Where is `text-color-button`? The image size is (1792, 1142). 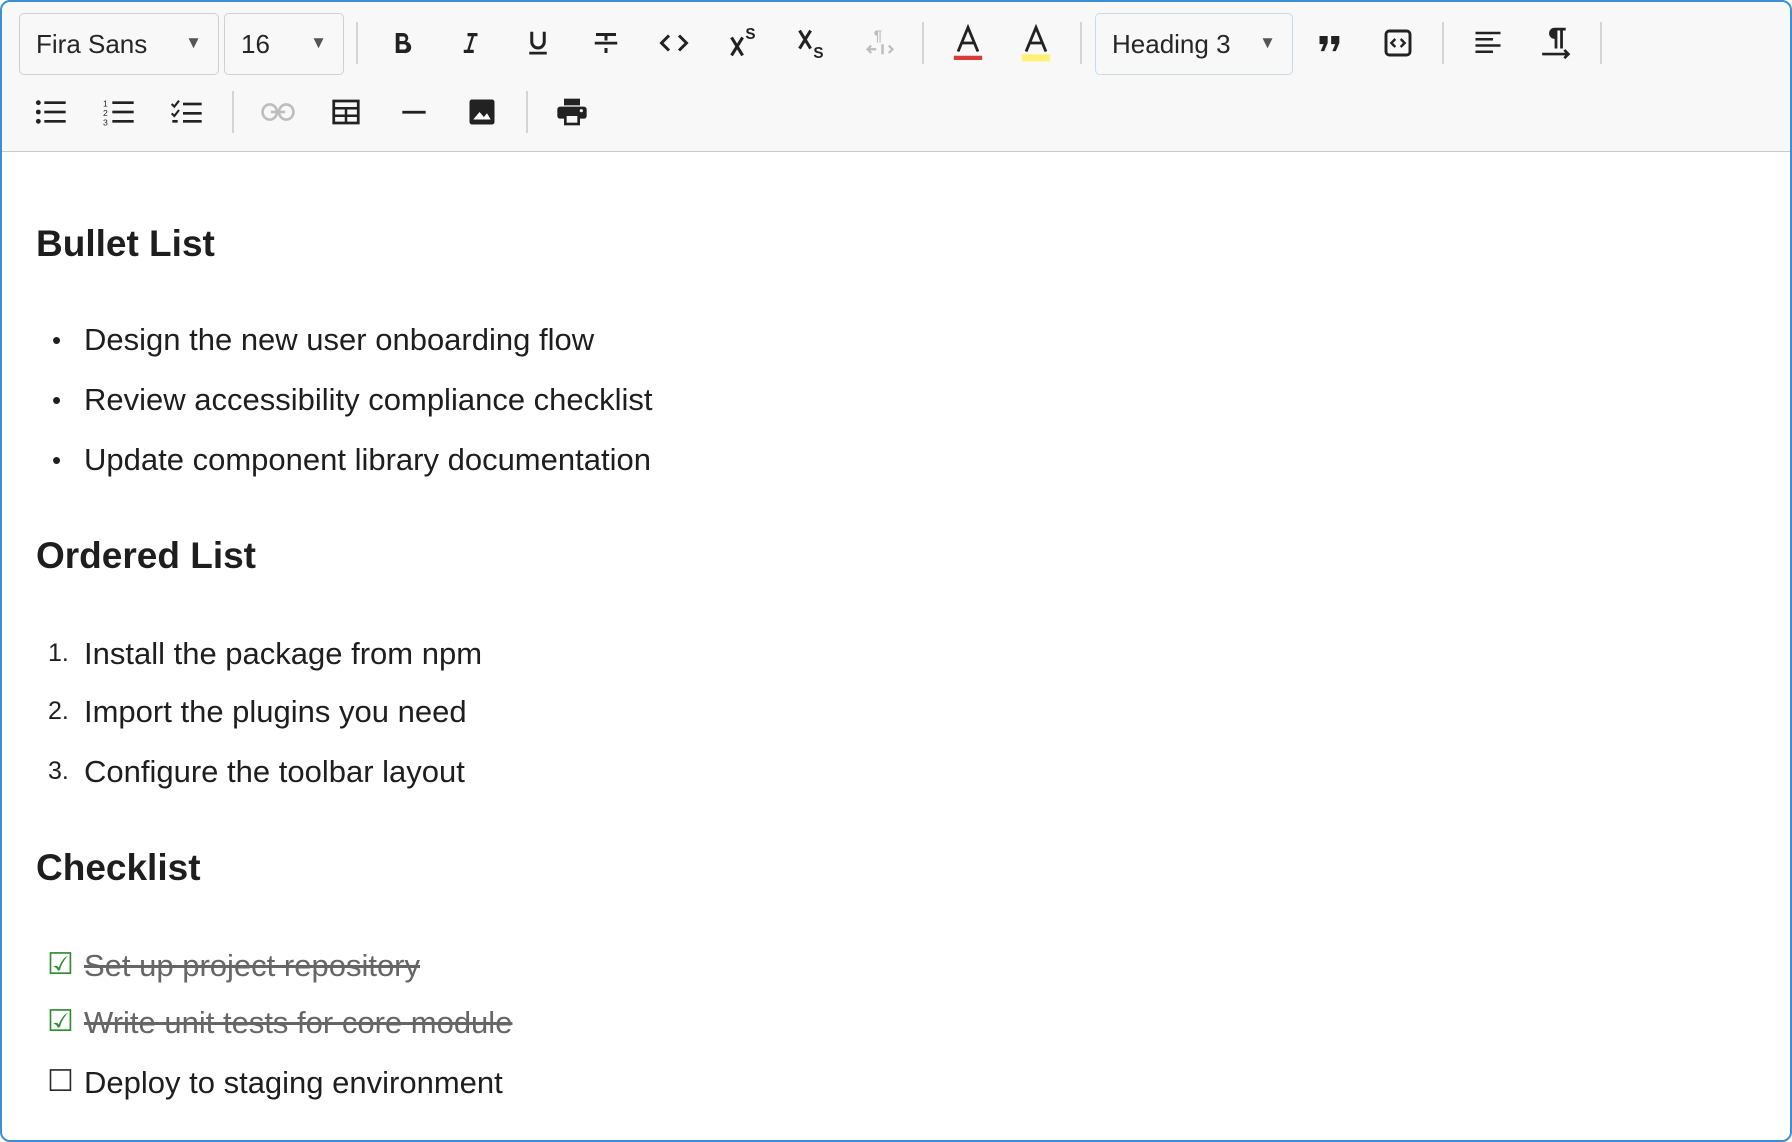 text-color-button is located at coordinates (968, 43).